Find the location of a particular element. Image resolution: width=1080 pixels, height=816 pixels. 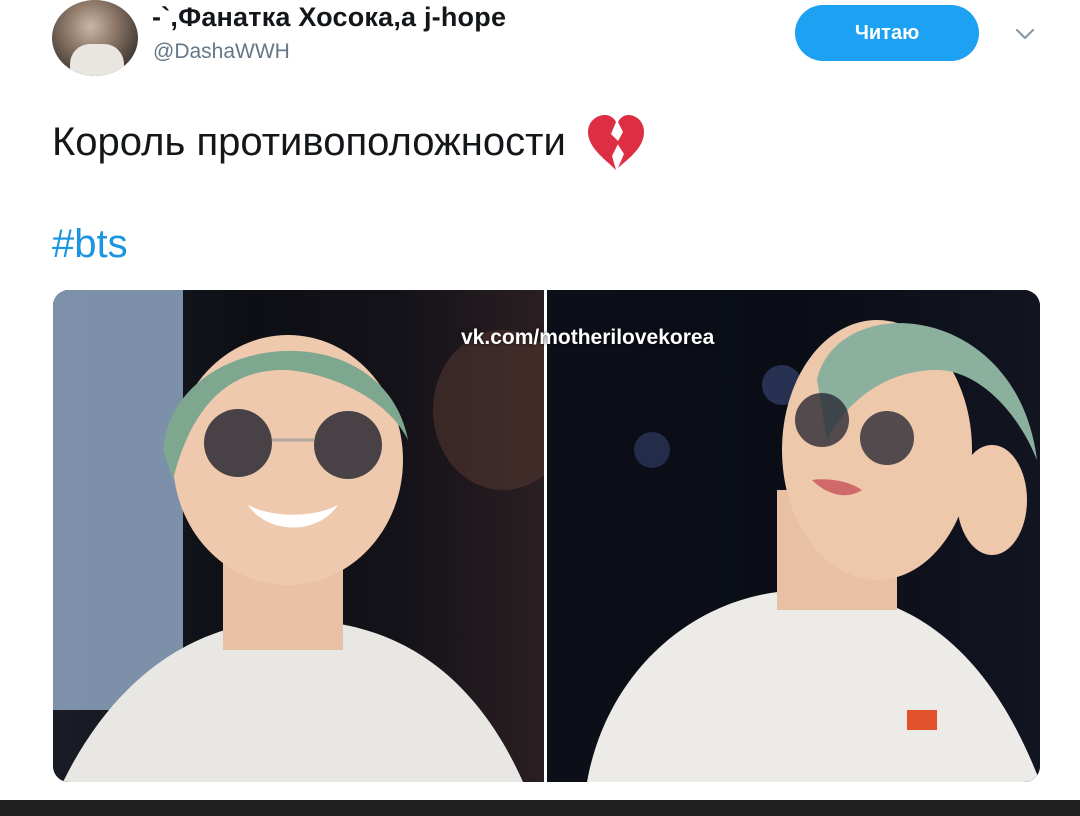

bottom-bar is located at coordinates (540, 808).